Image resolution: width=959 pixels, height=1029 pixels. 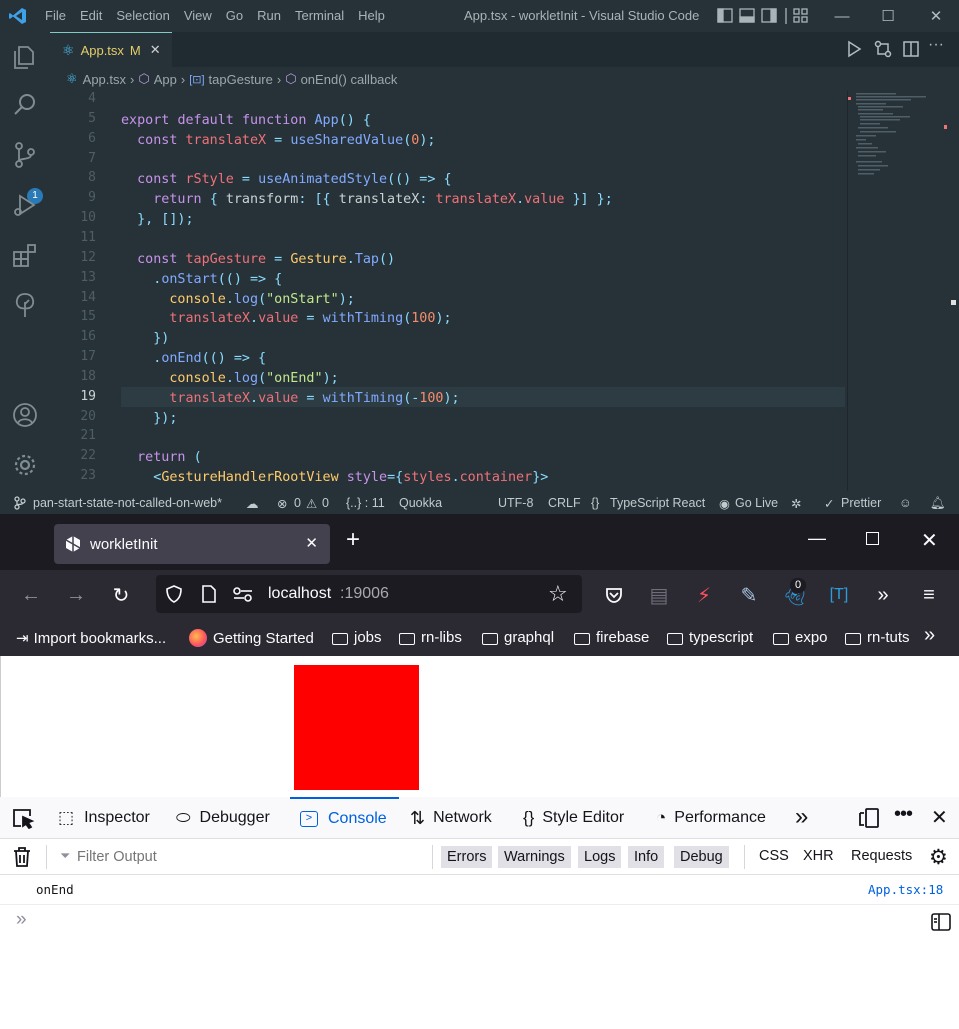 What do you see at coordinates (854, 50) in the screenshot?
I see `run-file-icon` at bounding box center [854, 50].